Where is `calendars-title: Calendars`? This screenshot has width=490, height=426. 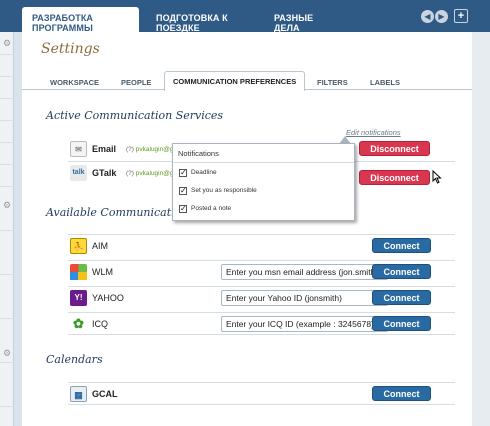
calendars-title: Calendars is located at coordinates (74, 359).